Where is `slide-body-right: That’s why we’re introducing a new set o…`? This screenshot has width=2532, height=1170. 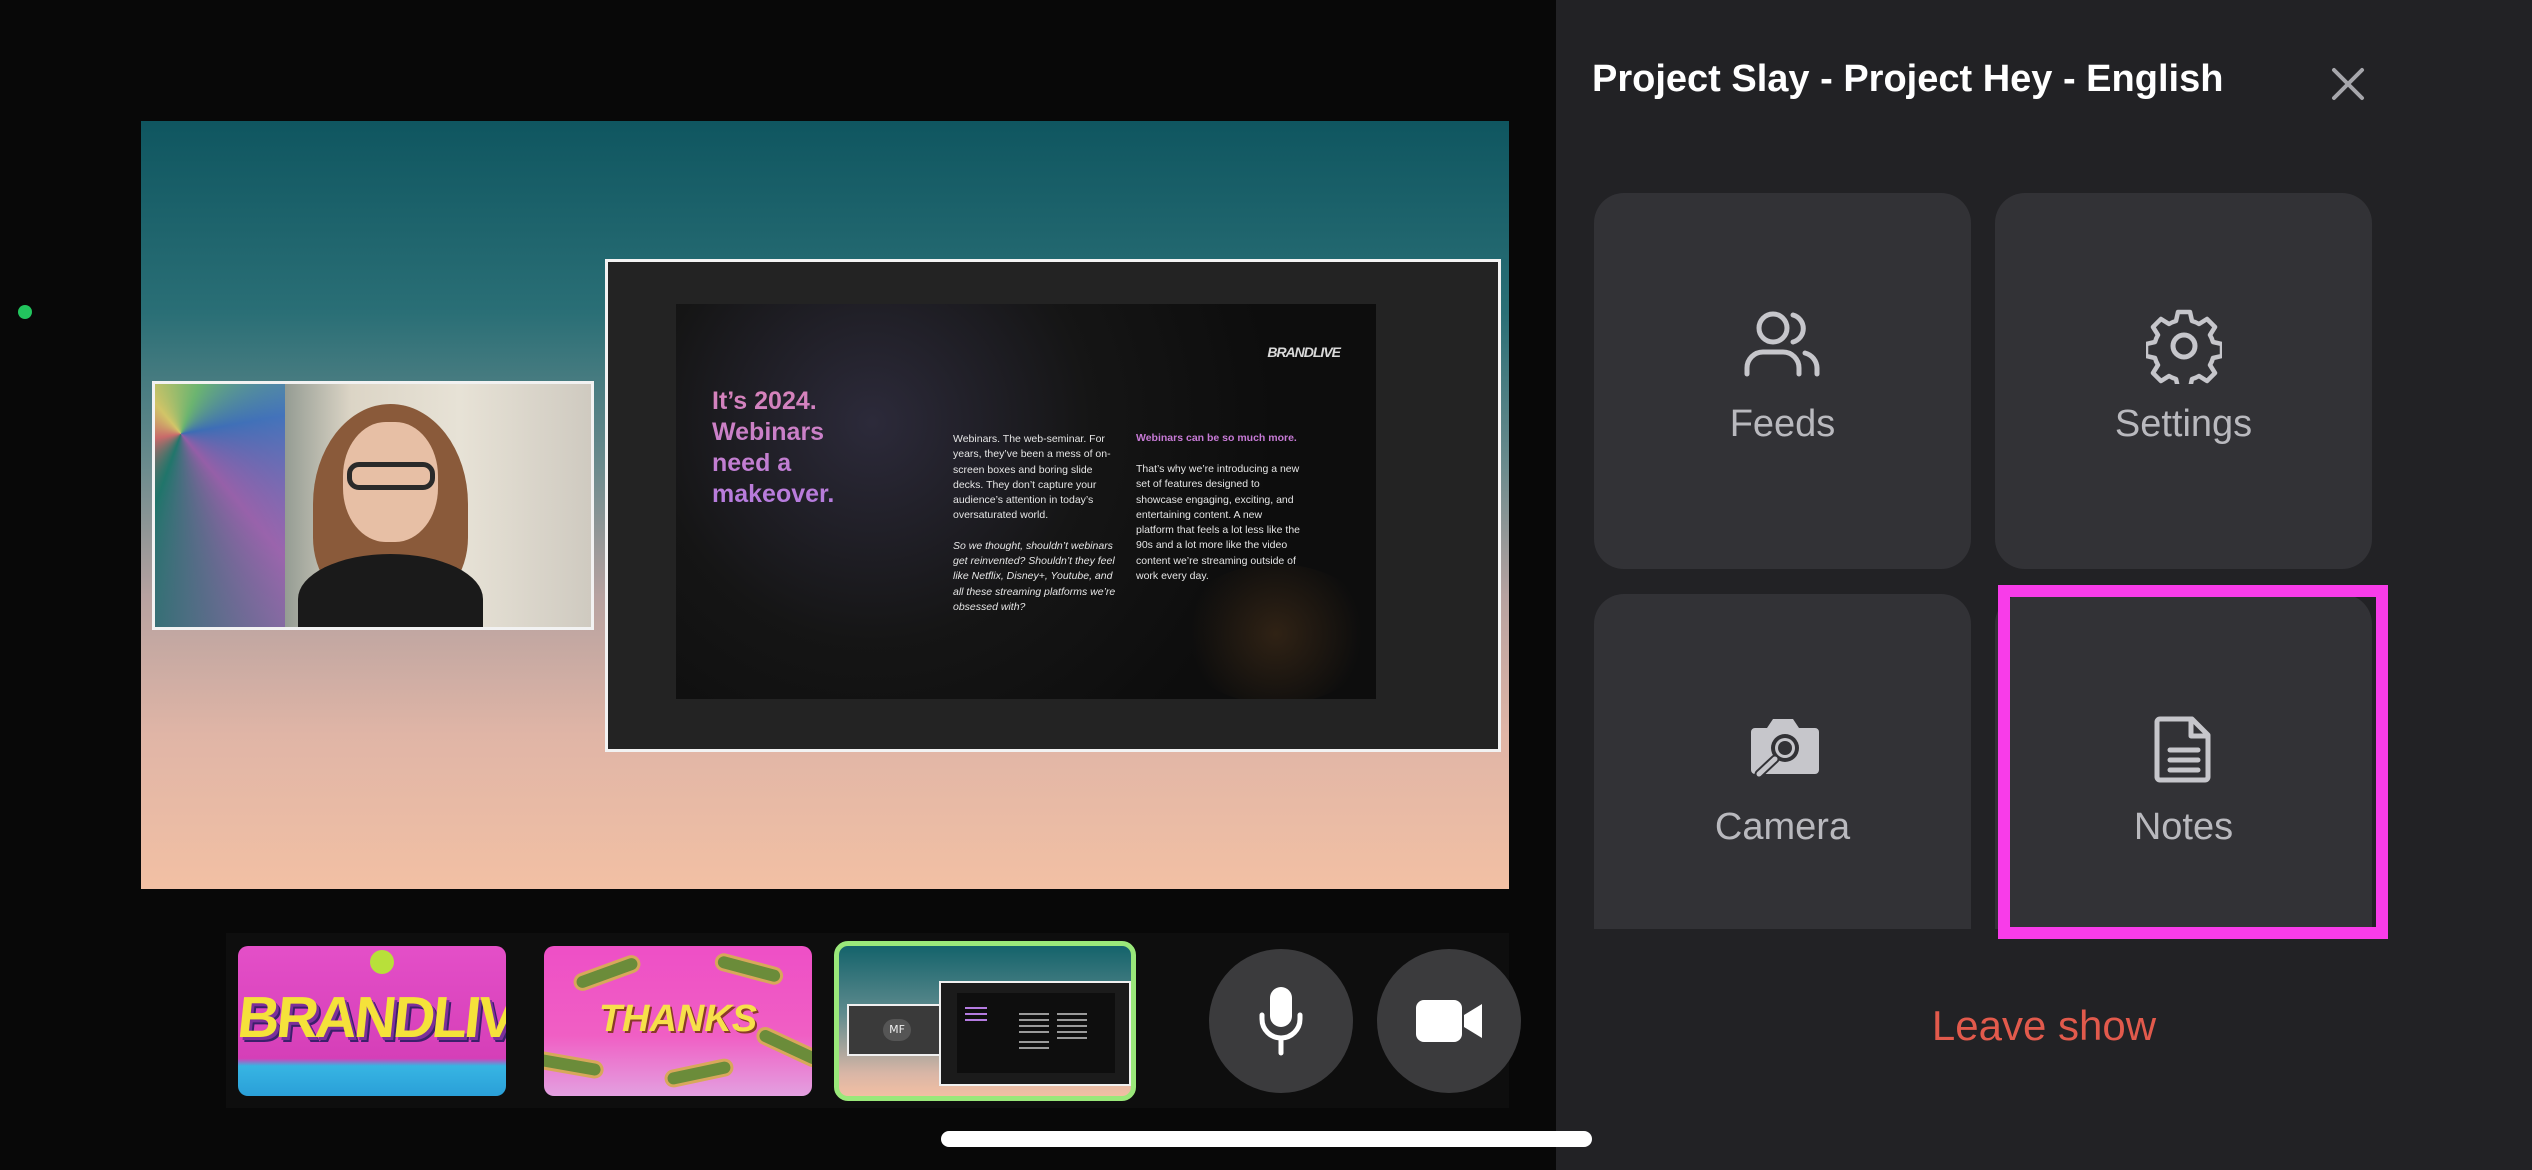
slide-body-right: That’s why we’re introducing a new set o… is located at coordinates (1218, 523).